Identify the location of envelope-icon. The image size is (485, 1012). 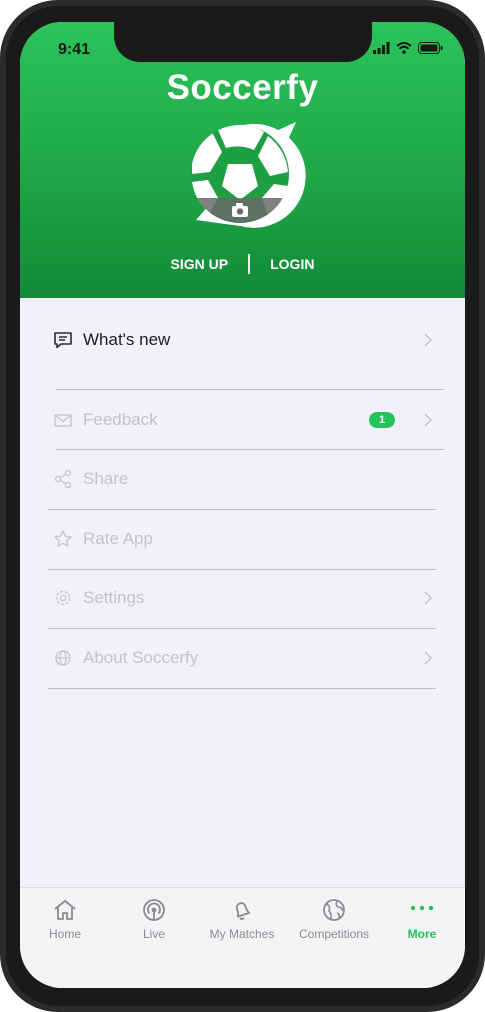
(63, 420).